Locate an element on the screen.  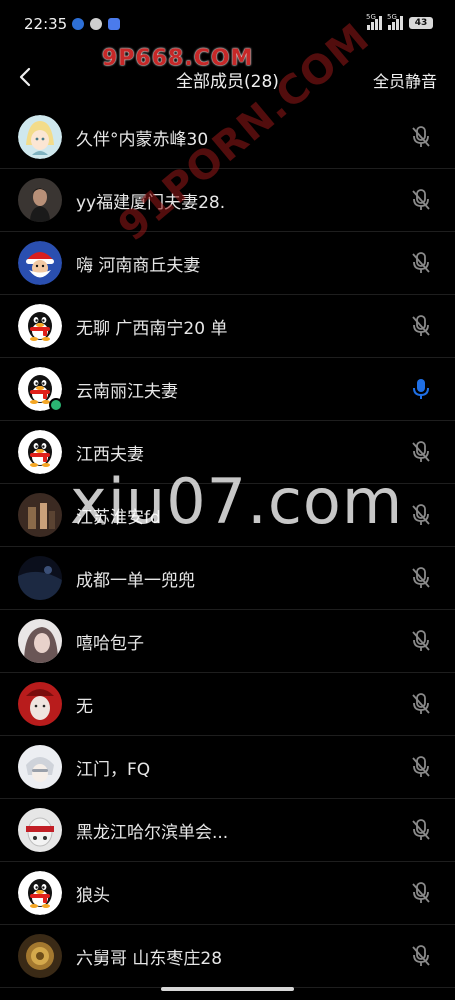
mic-active-icon is located at coordinates (421, 389).